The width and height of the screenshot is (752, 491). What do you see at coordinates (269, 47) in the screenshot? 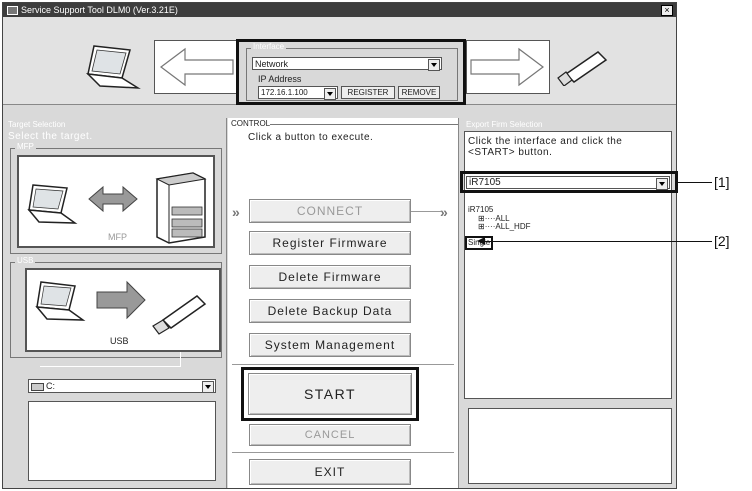
I see `interface-legend: Interface` at bounding box center [269, 47].